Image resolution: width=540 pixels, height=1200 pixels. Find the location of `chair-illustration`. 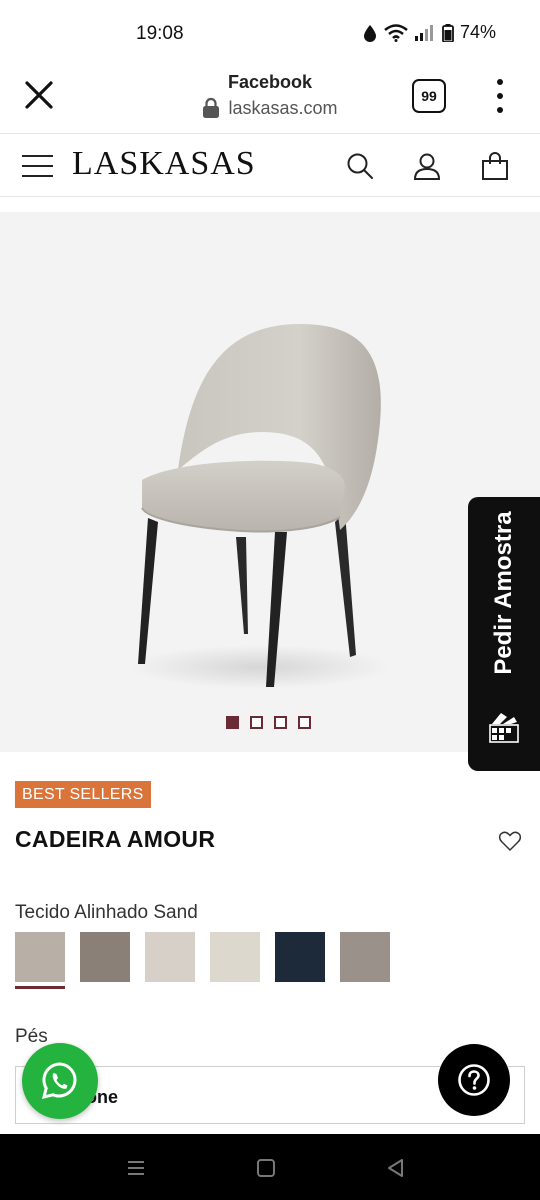

chair-illustration is located at coordinates (260, 506).